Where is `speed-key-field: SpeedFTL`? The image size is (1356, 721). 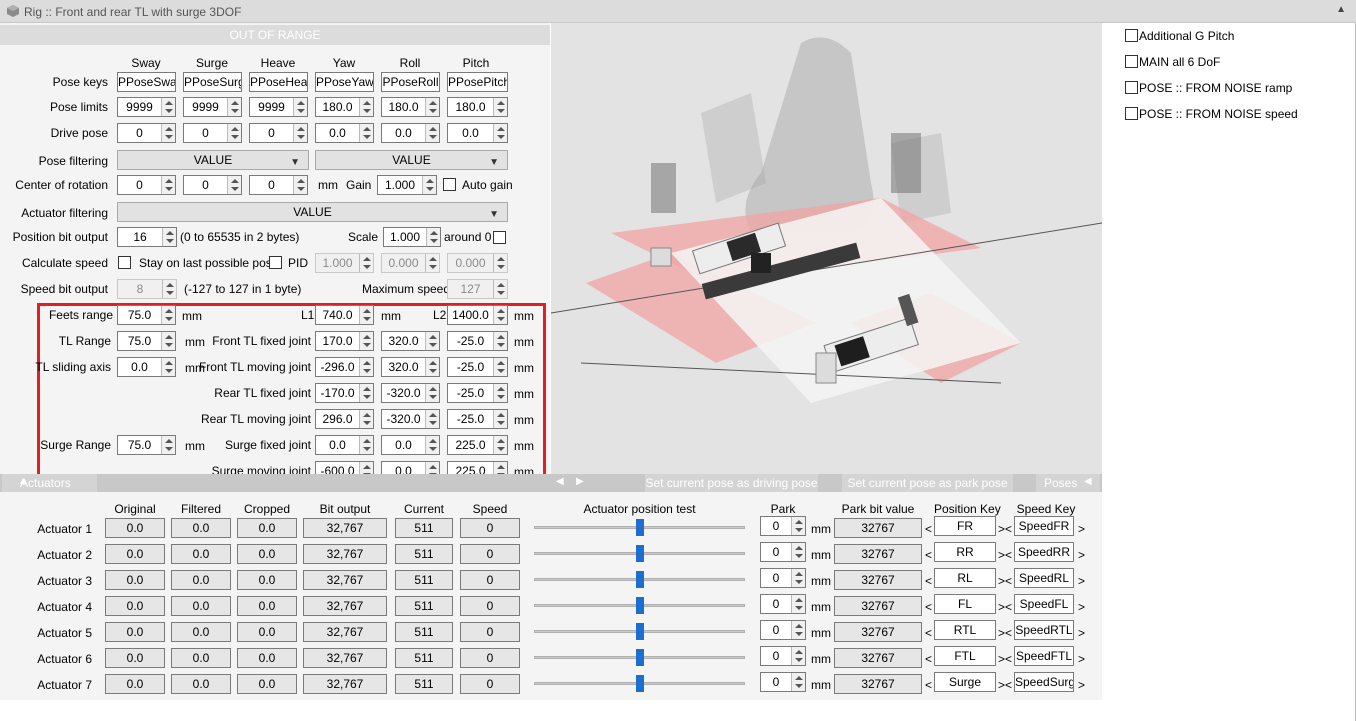 speed-key-field: SpeedFTL is located at coordinates (1044, 656).